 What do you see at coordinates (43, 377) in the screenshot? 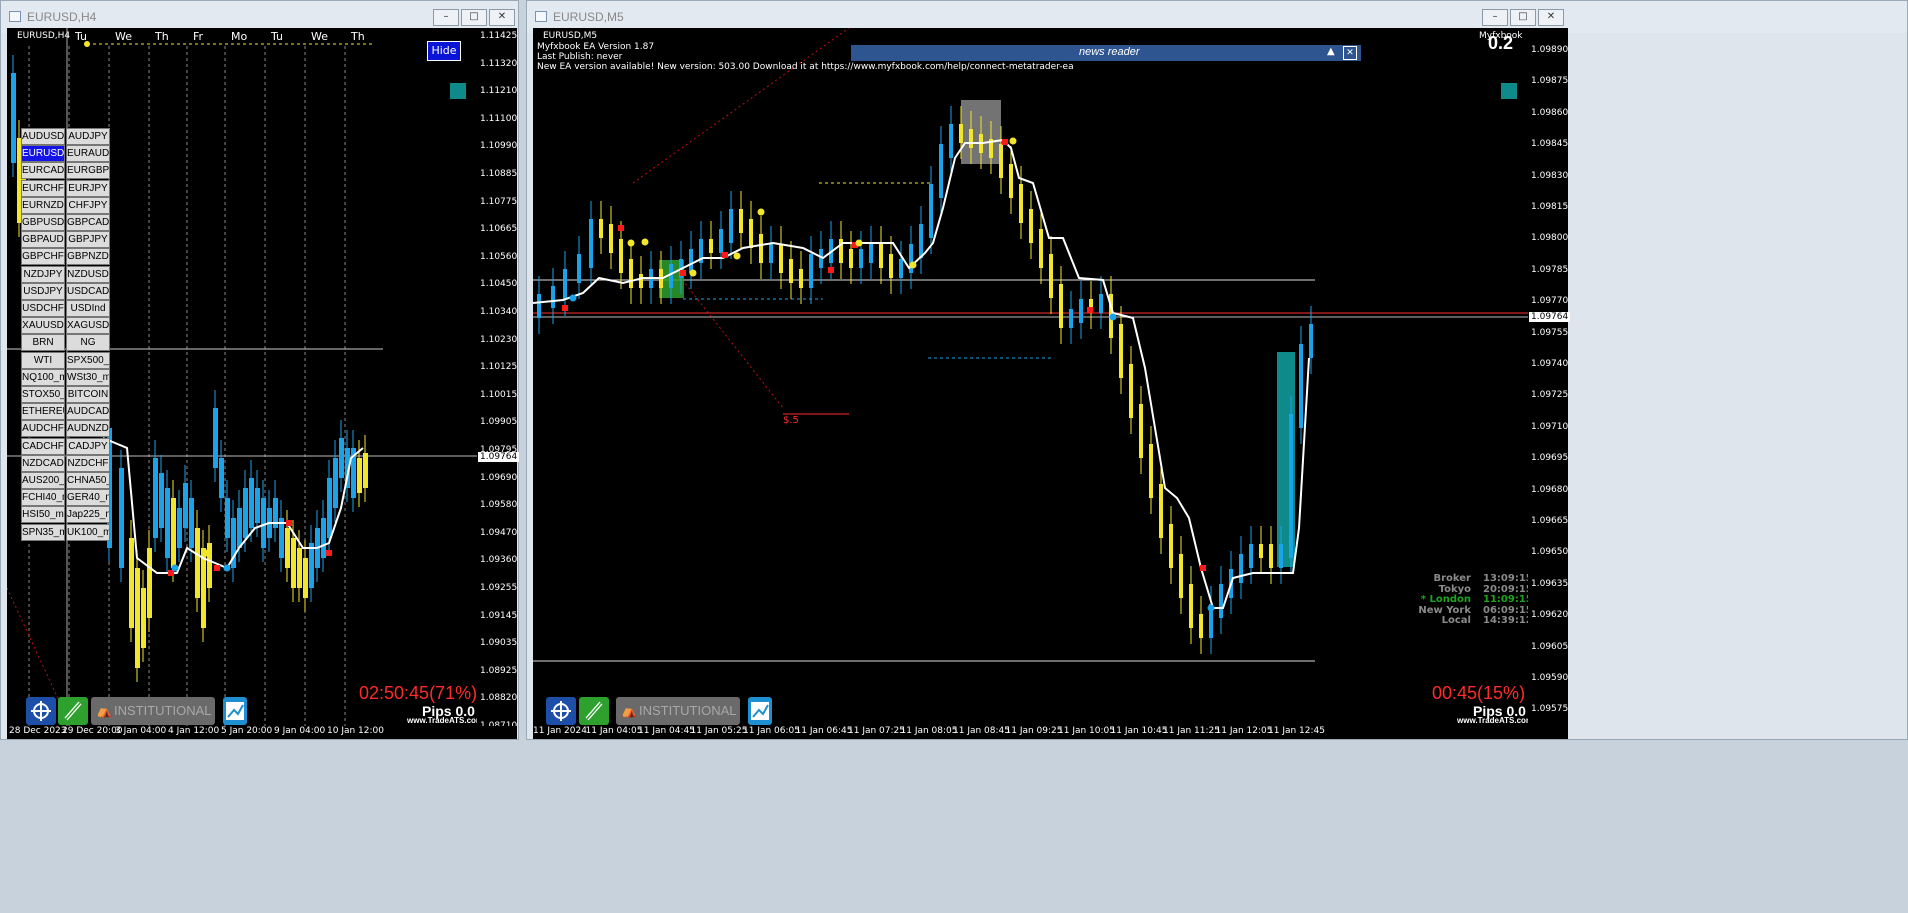
I see `symbol-button: NQ100_m` at bounding box center [43, 377].